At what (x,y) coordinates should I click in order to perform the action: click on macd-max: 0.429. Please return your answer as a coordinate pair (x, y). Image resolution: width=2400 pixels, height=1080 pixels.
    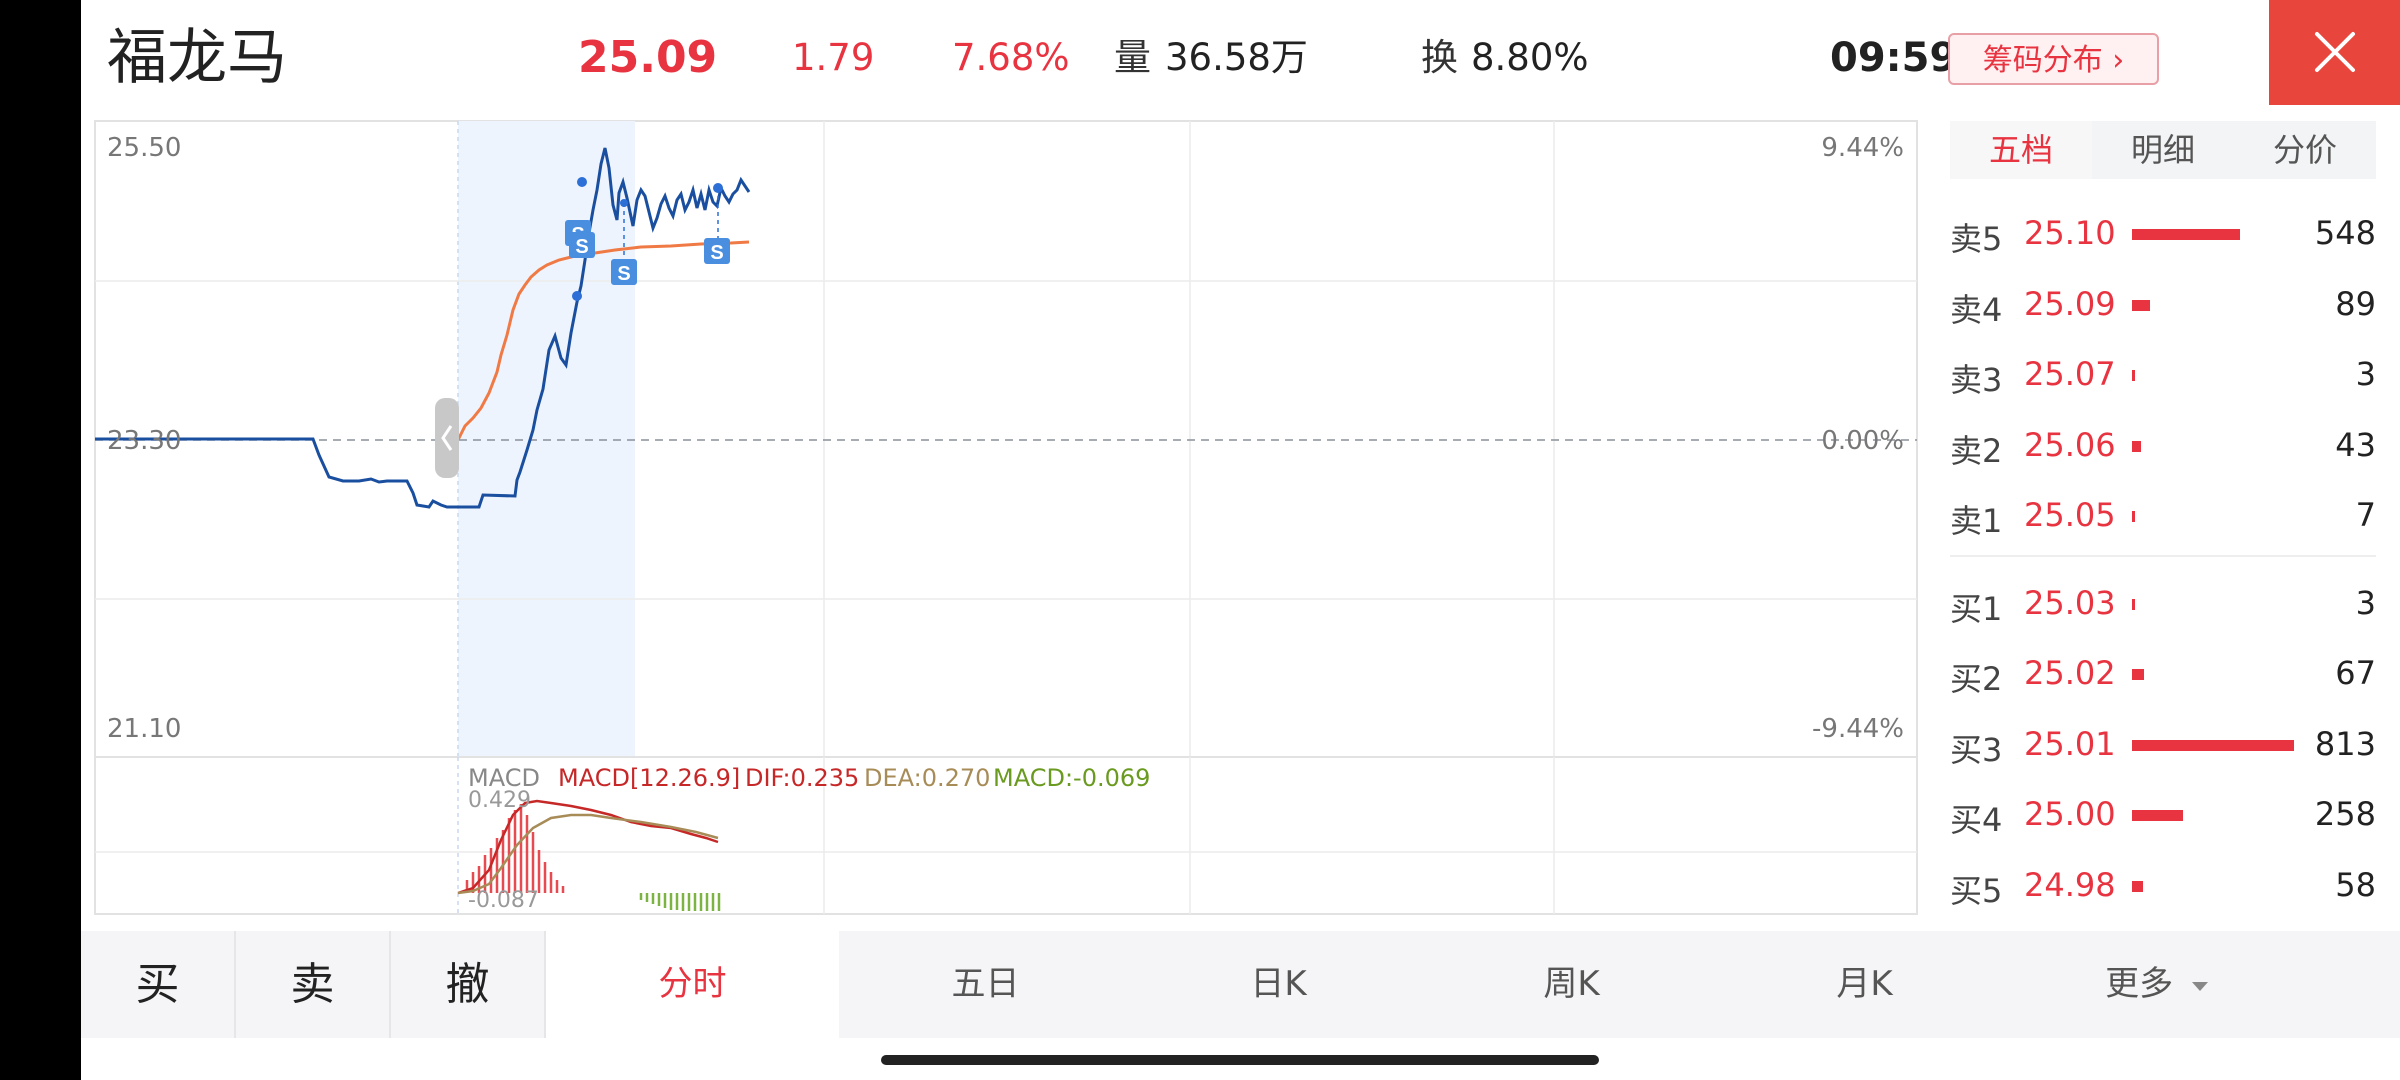
    Looking at the image, I should click on (499, 800).